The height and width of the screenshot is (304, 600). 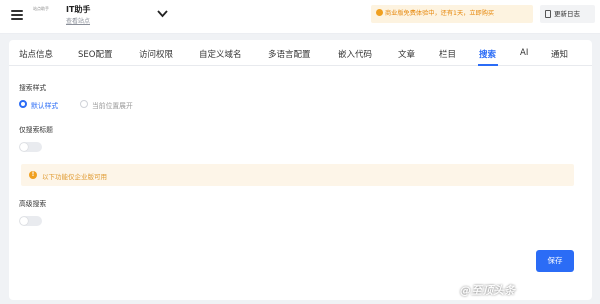 I want to click on trial-text: 商业版免费体验中，还有1天，, so click(x=427, y=13).